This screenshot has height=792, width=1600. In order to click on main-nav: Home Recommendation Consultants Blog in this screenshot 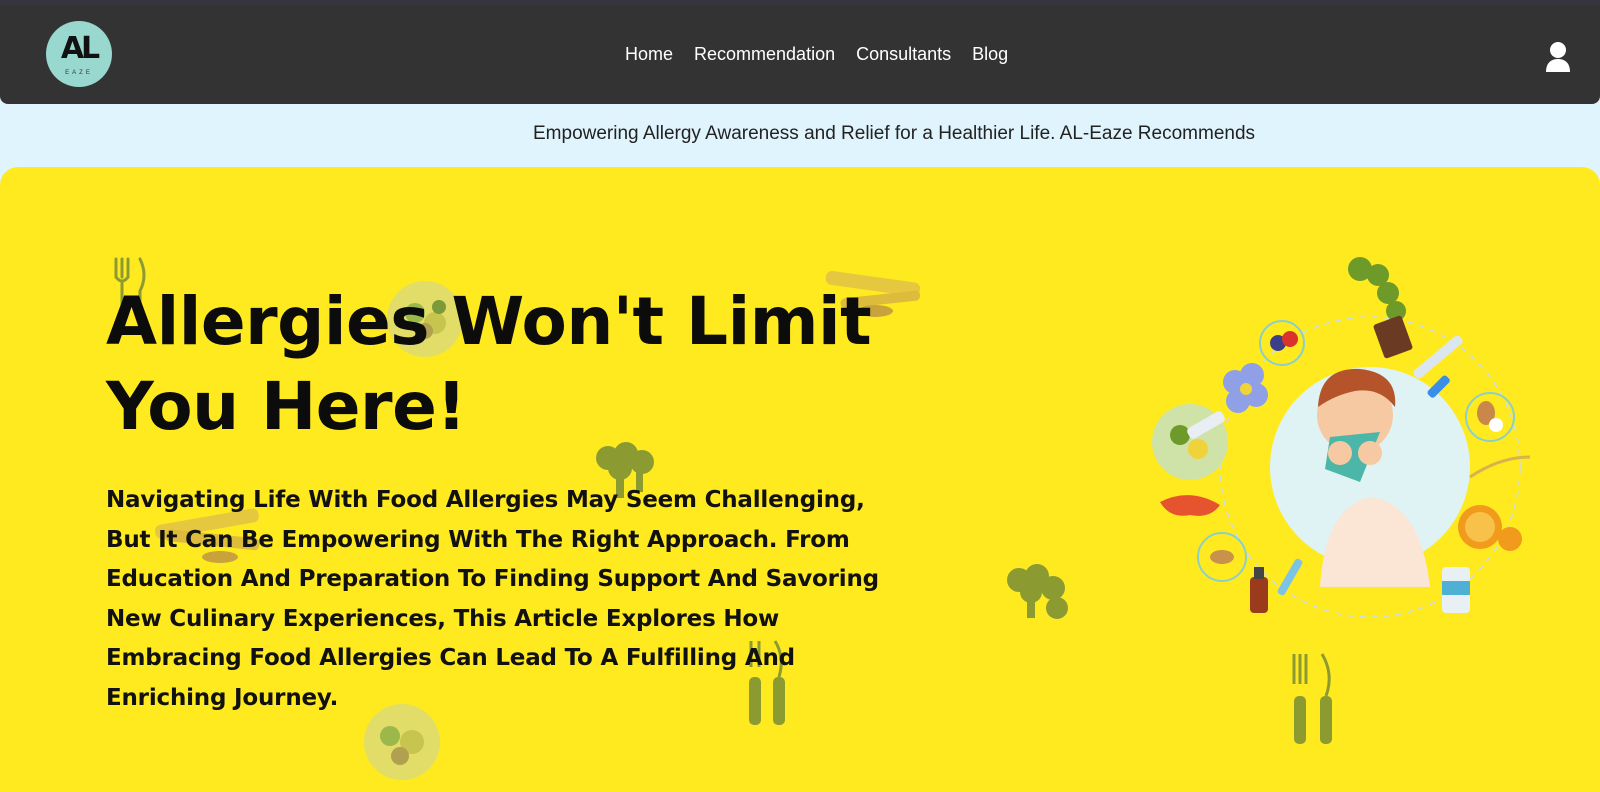, I will do `click(816, 54)`.